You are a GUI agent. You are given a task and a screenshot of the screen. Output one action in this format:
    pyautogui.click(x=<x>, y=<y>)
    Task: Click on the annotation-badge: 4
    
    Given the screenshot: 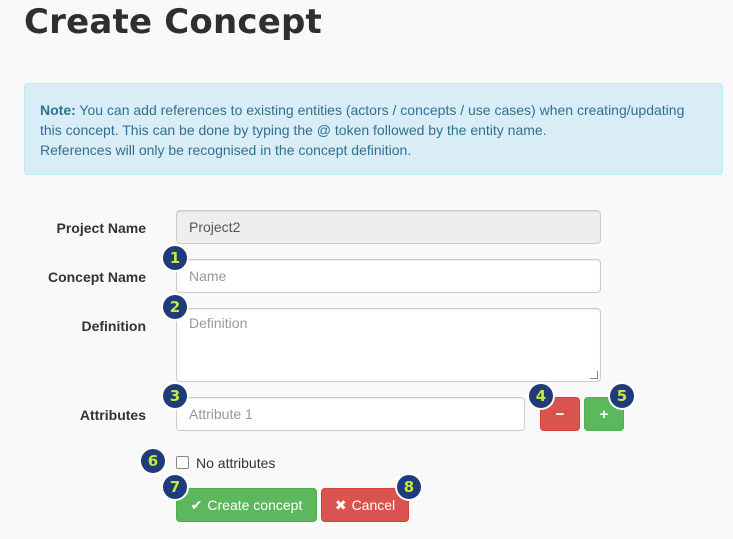 What is the action you would take?
    pyautogui.click(x=541, y=396)
    